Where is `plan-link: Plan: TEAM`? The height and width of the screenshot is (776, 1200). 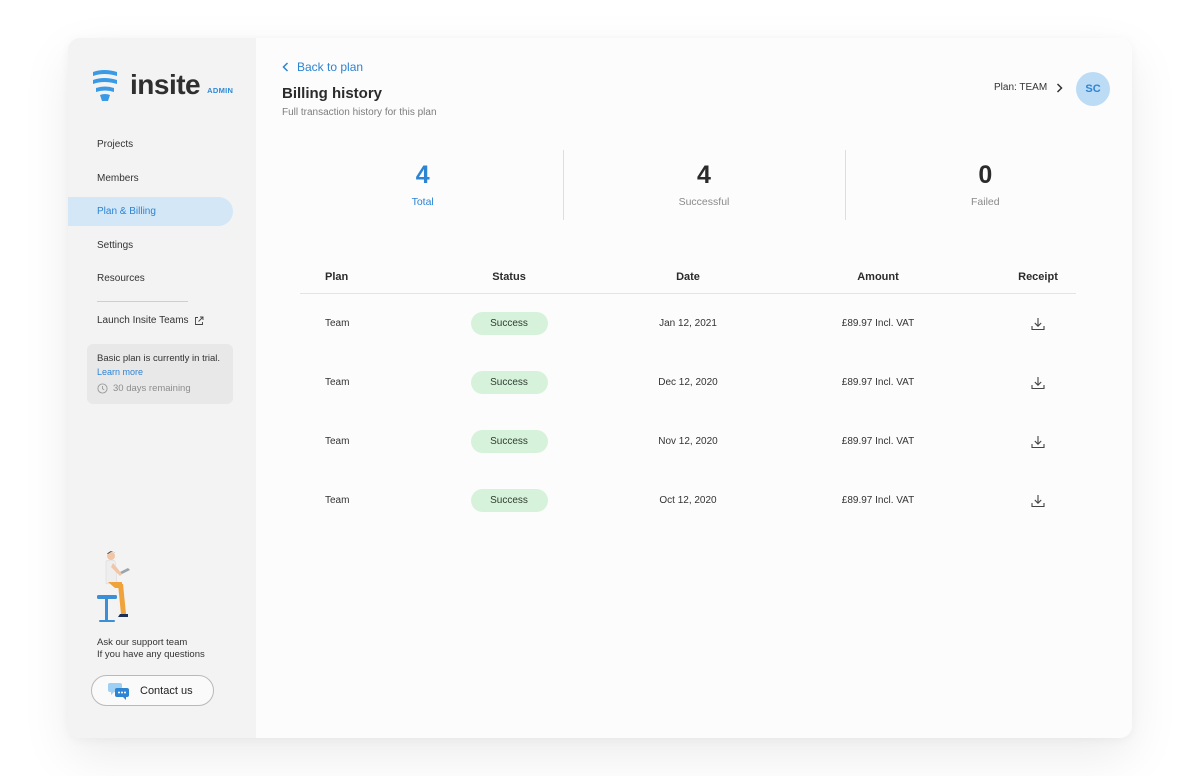 plan-link: Plan: TEAM is located at coordinates (1028, 87).